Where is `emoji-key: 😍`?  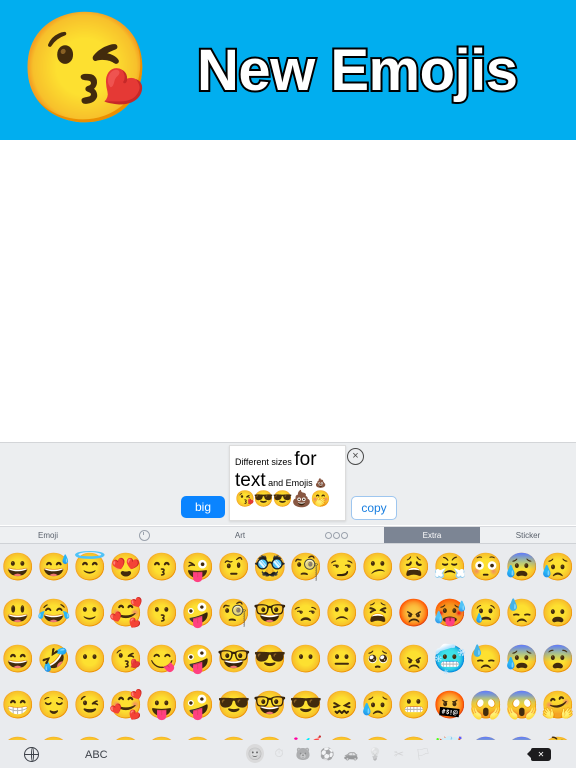 emoji-key: 😍 is located at coordinates (126, 567).